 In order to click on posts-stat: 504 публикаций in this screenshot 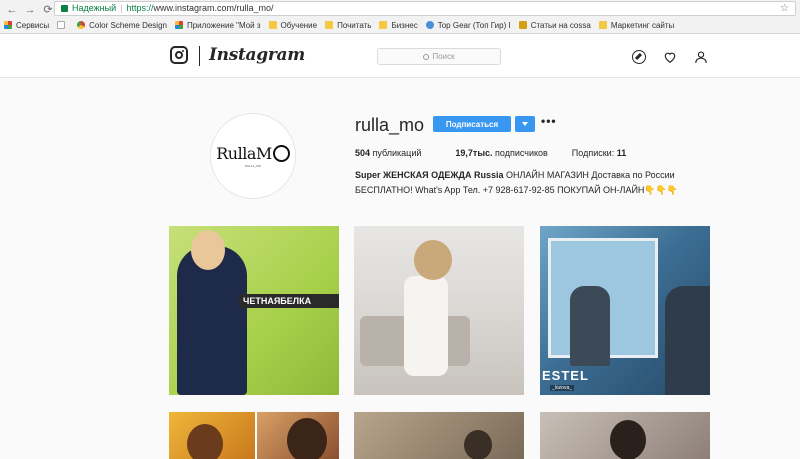, I will do `click(388, 153)`.